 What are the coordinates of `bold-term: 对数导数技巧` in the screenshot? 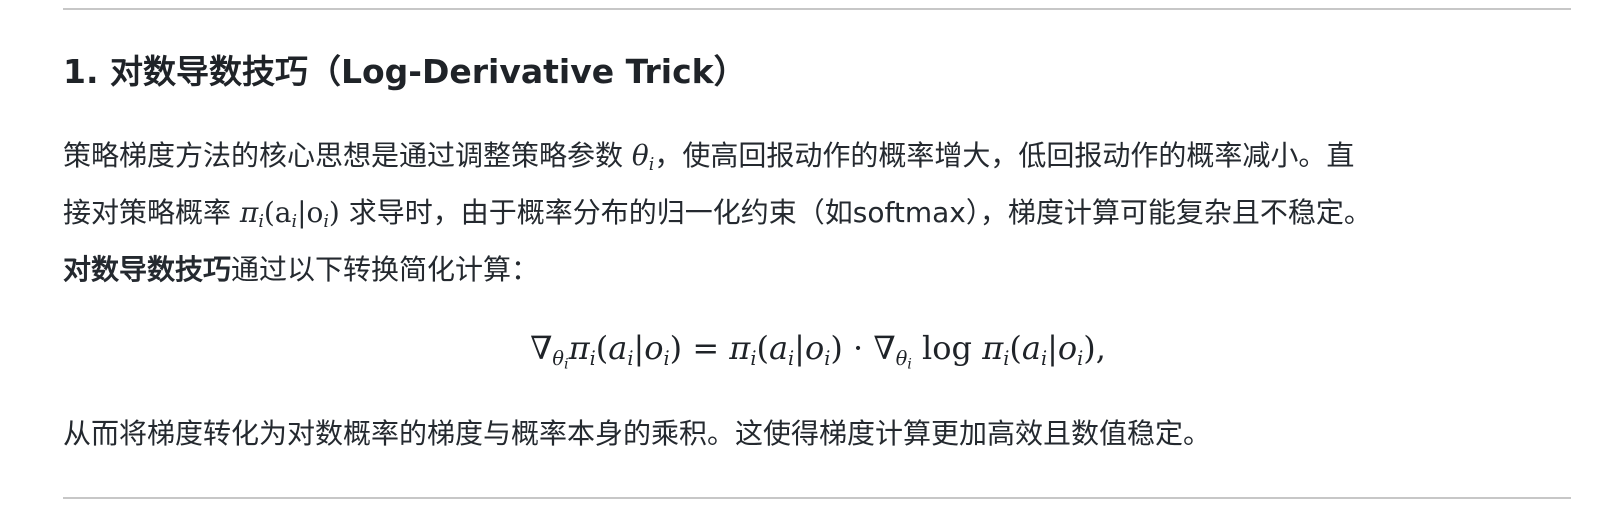 It's located at (147, 269).